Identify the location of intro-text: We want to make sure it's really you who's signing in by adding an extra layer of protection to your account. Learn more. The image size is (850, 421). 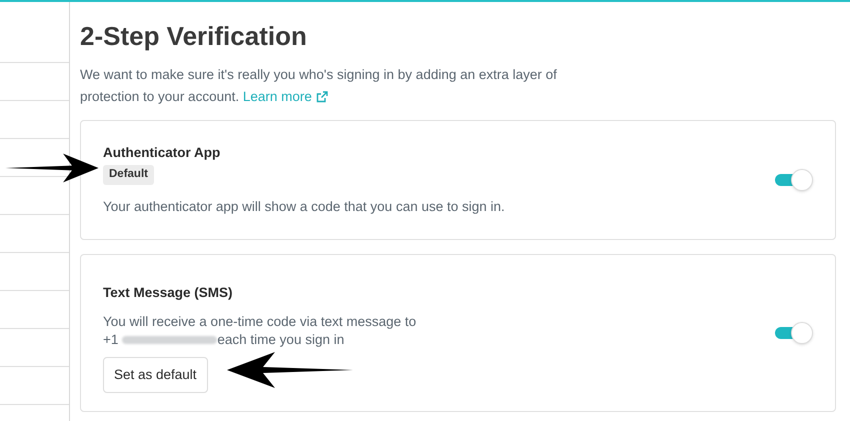
(325, 86).